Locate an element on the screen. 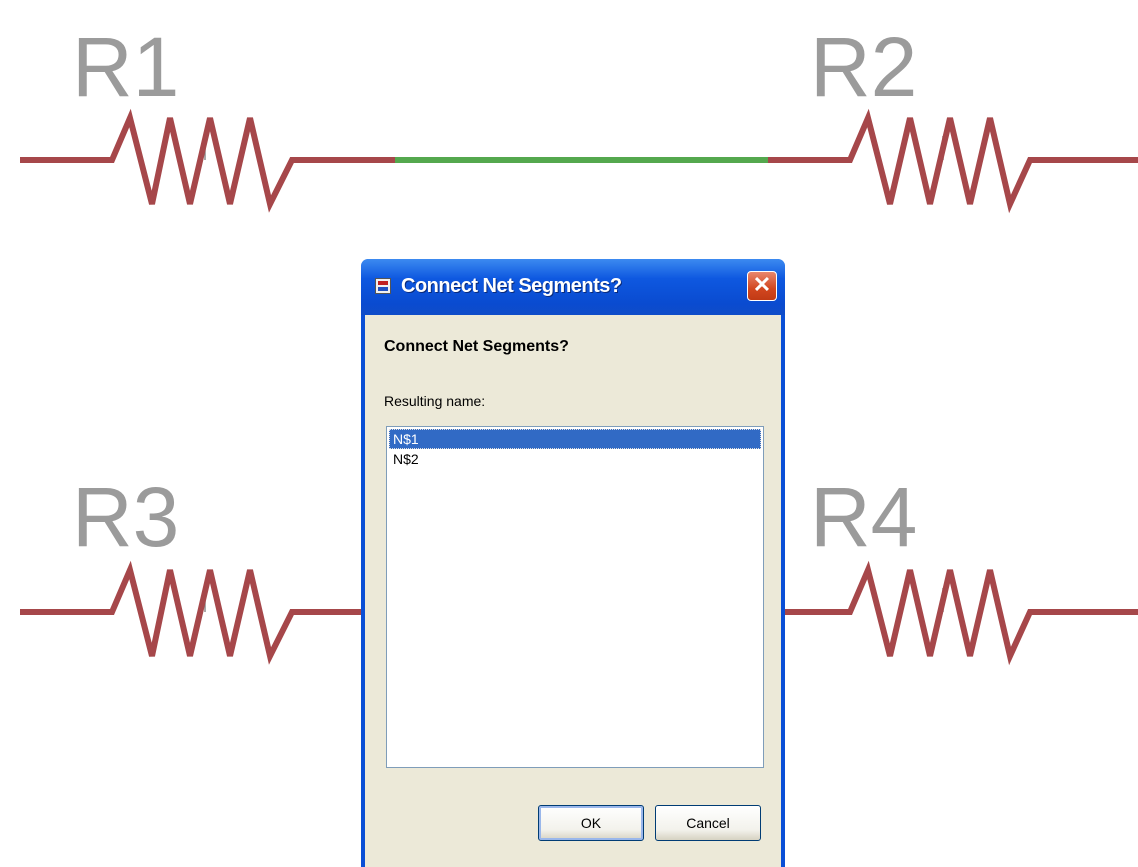 The image size is (1138, 867). resistor-r3 is located at coordinates (192, 612).